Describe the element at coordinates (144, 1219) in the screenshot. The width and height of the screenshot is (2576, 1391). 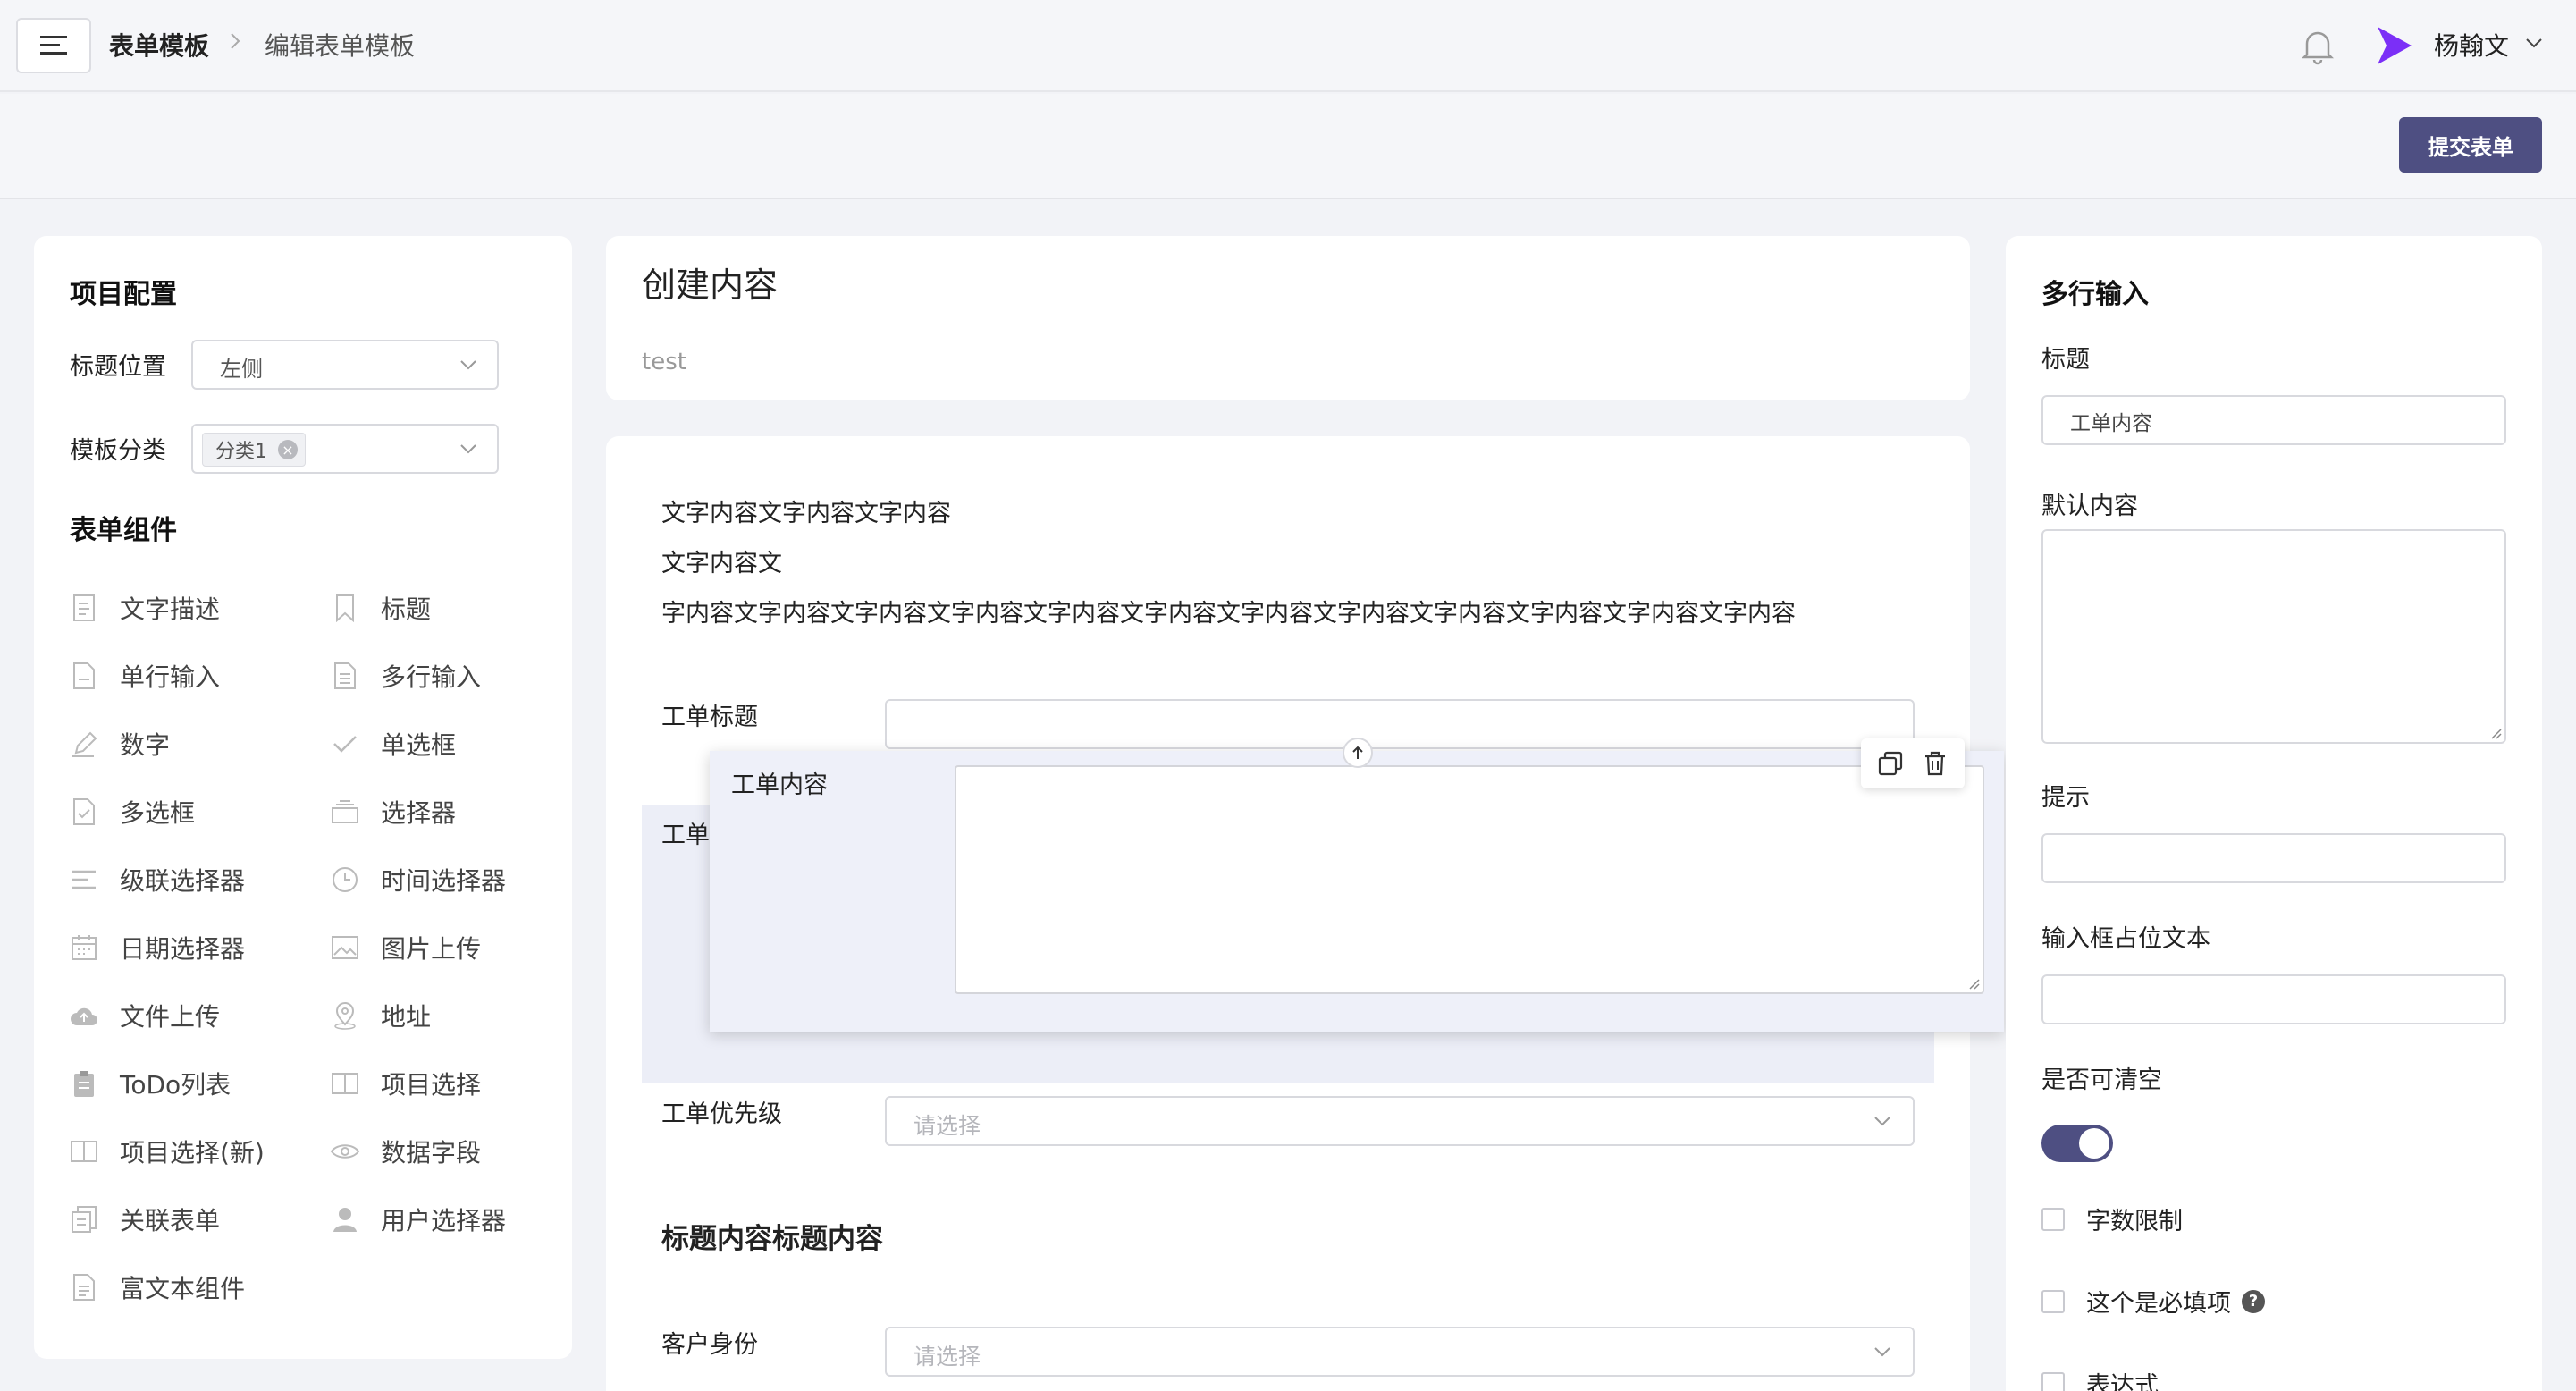
I see `component-linked-form: 关联表单` at that location.